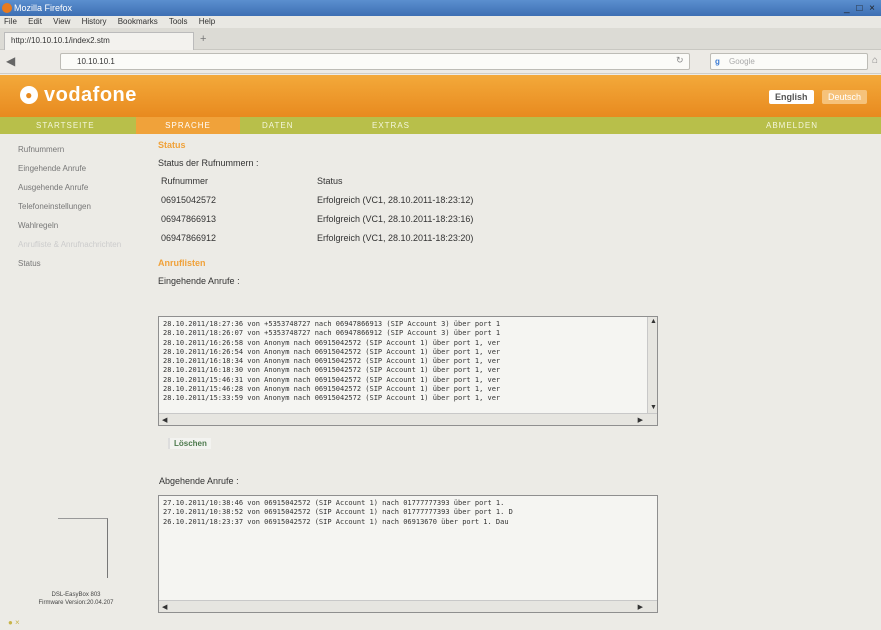  What do you see at coordinates (391, 125) in the screenshot?
I see `nav-extras: EXTRAS` at bounding box center [391, 125].